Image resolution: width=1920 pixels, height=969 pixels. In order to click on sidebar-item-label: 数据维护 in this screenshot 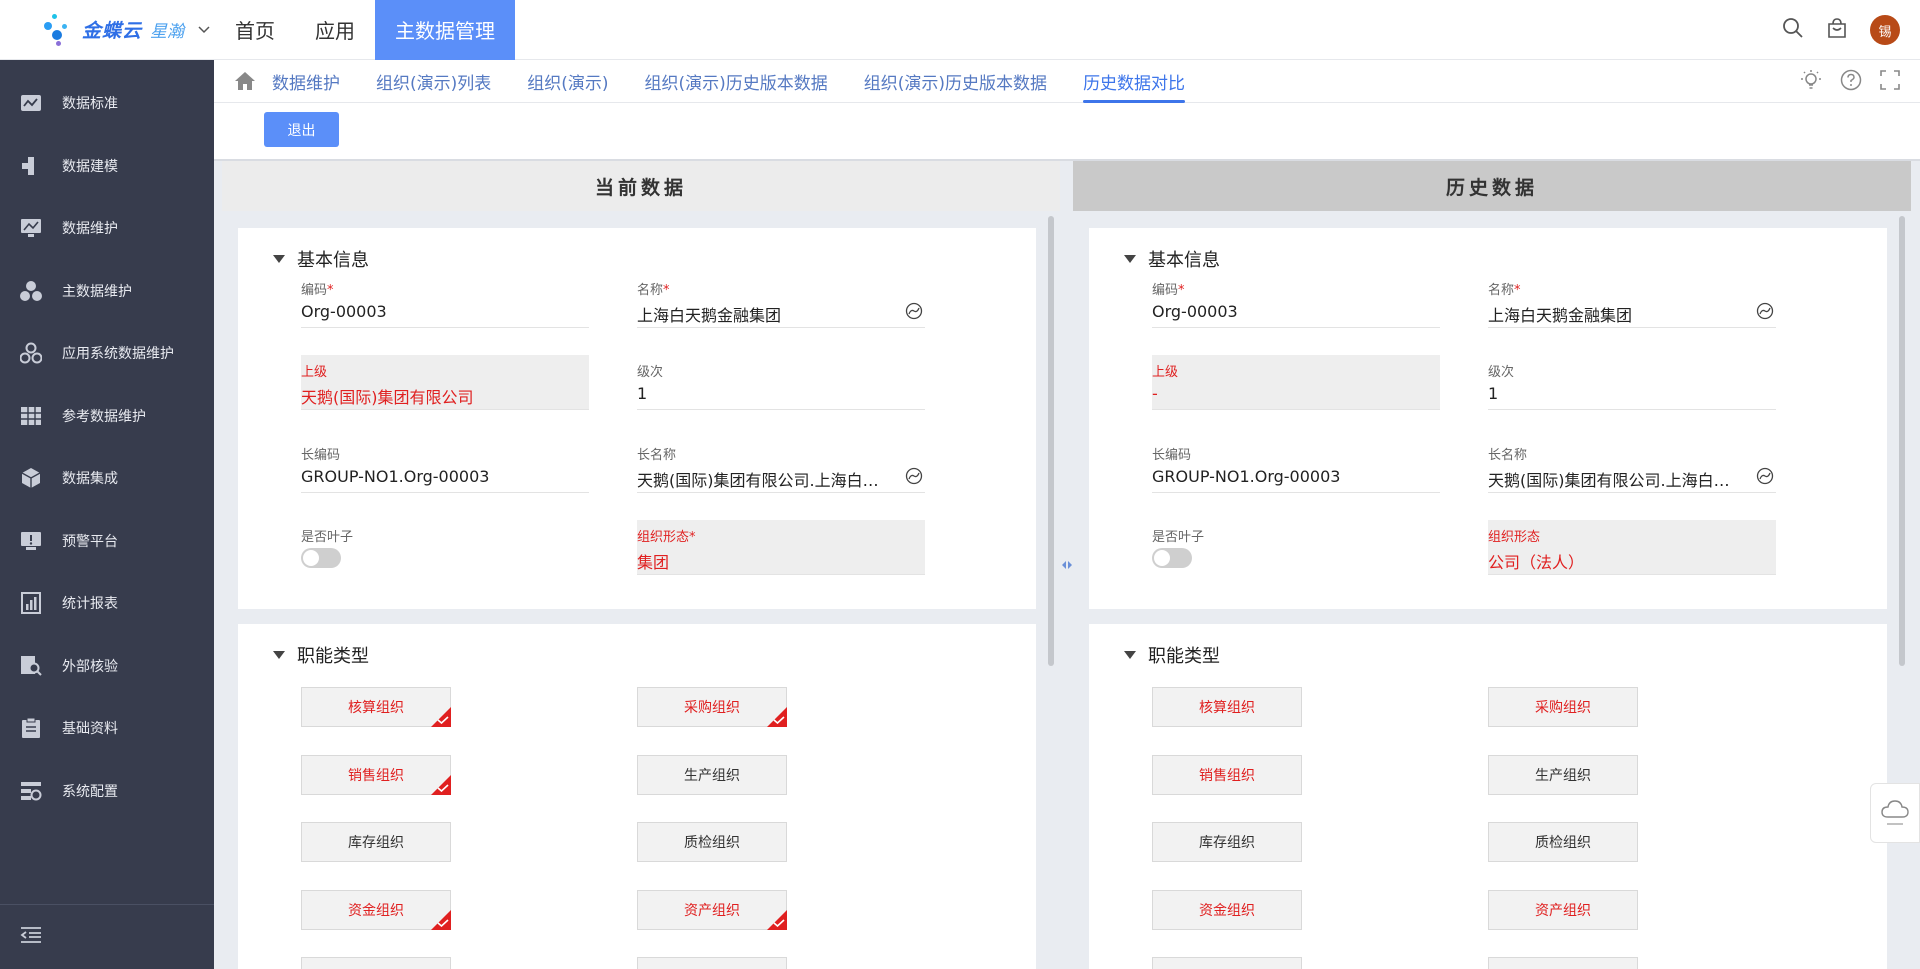, I will do `click(90, 229)`.